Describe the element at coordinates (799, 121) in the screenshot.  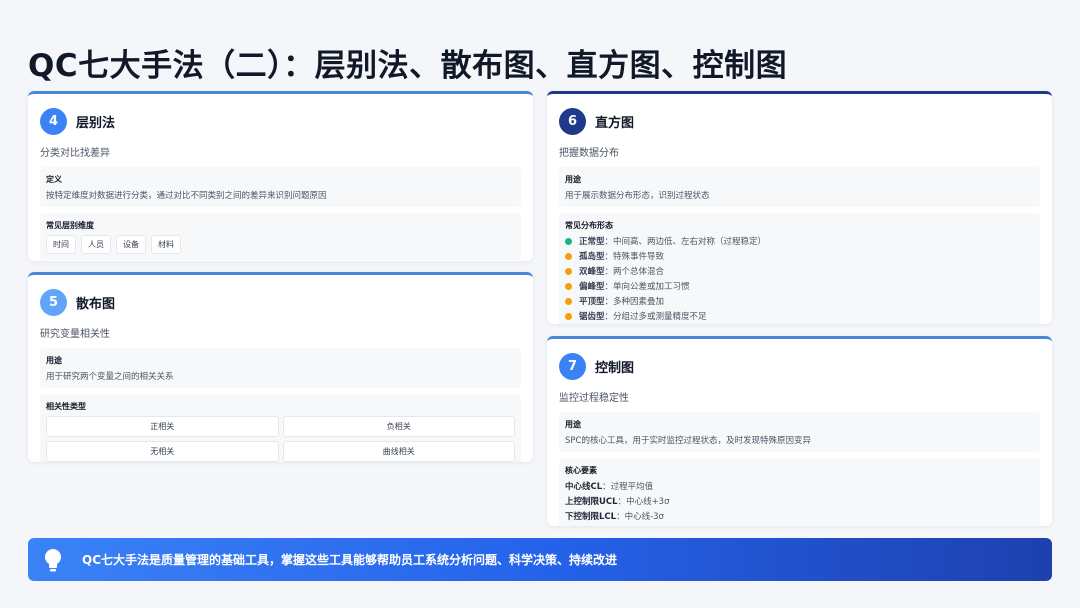
I see `card-header: 6 直方图` at that location.